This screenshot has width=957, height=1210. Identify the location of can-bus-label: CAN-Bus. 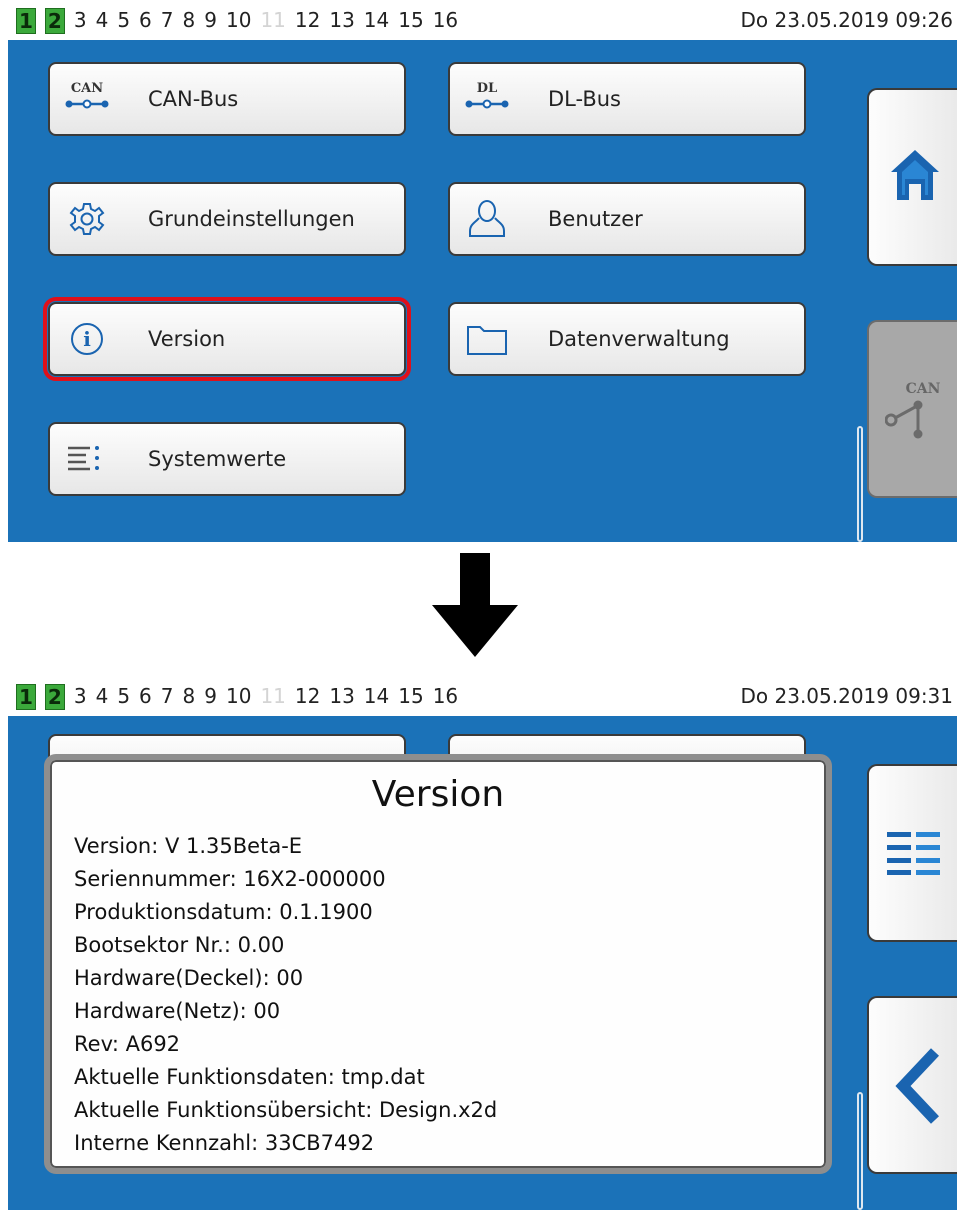
(193, 99).